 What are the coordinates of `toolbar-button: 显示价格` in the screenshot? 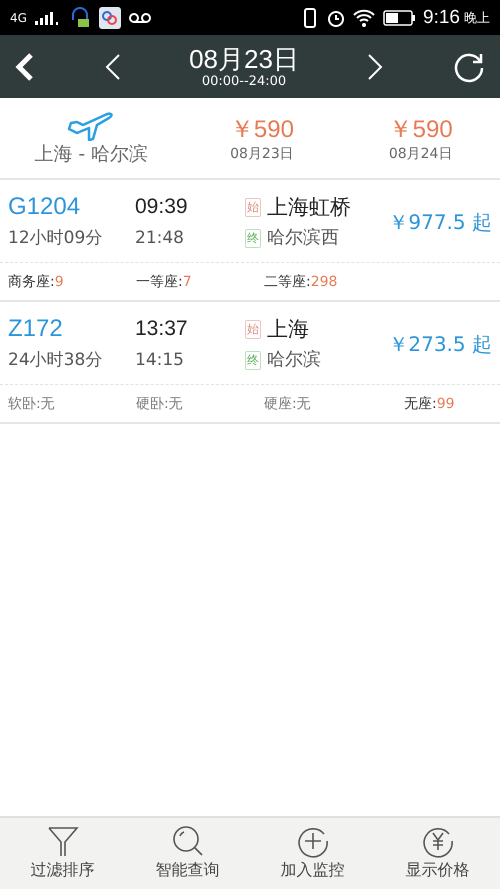 It's located at (437, 853).